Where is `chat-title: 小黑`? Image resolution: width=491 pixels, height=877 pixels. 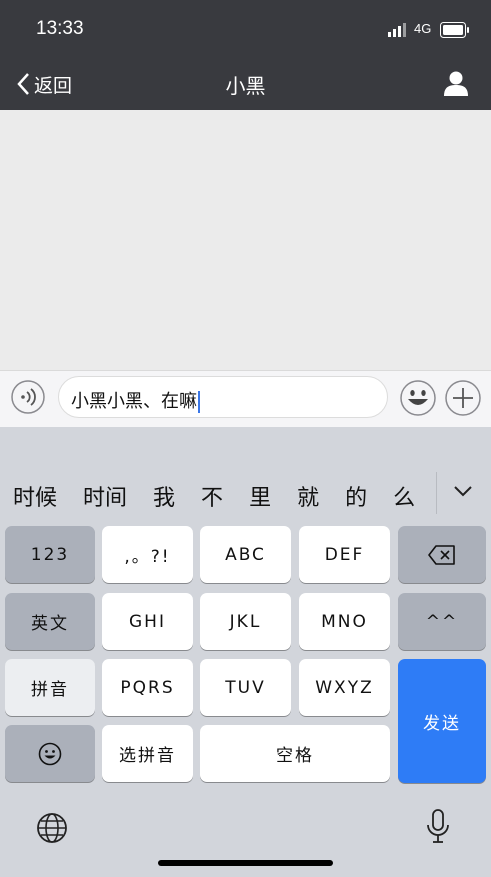 chat-title: 小黑 is located at coordinates (245, 86).